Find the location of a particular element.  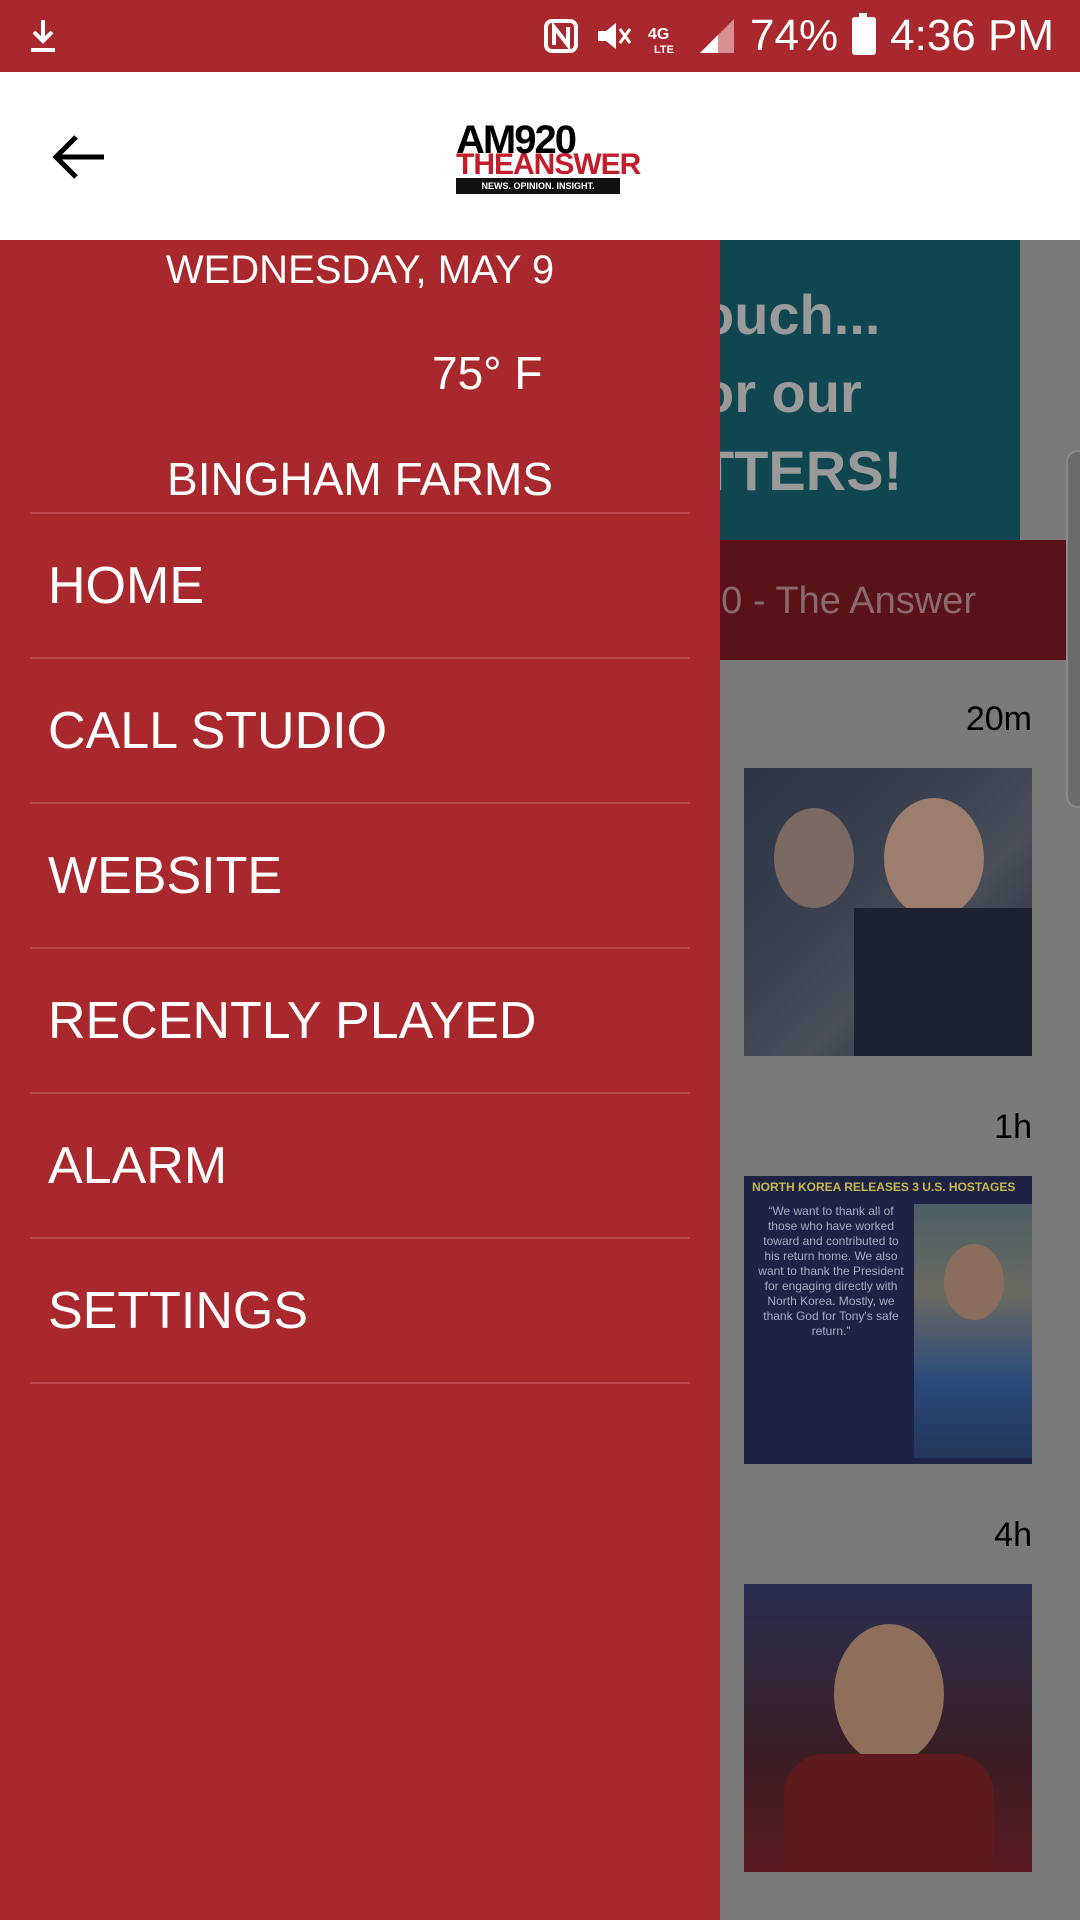

promo-banner: ouch... or our TTERS! is located at coordinates (870, 390).